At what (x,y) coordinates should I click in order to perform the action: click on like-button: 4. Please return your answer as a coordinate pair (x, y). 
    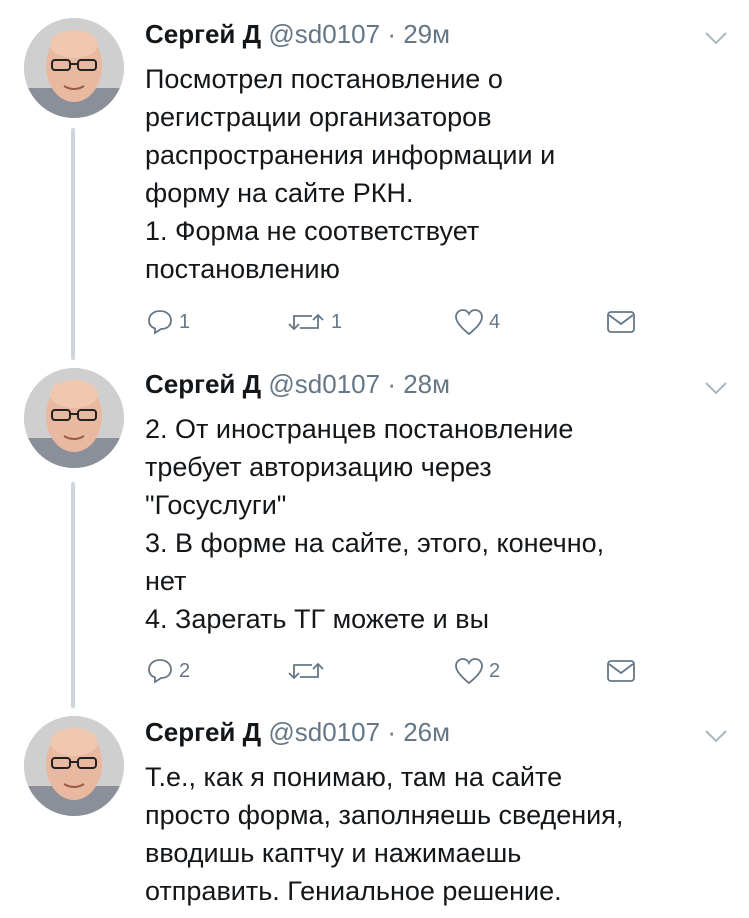
    Looking at the image, I should click on (476, 322).